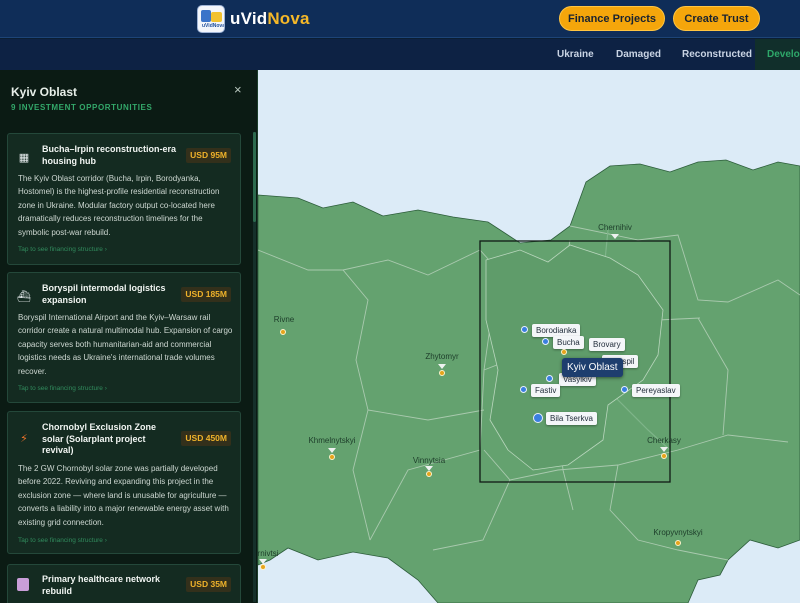 This screenshot has height=603, width=800. I want to click on residential-building-icon: ▦, so click(24, 158).